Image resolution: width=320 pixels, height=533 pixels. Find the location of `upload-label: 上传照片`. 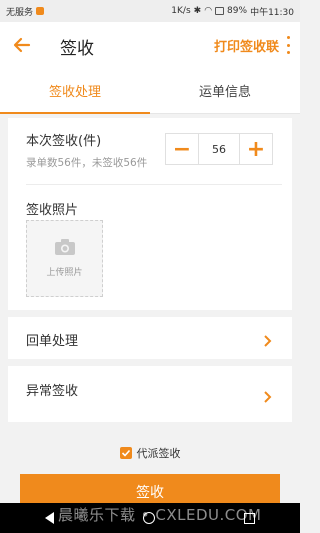

upload-label: 上传照片 is located at coordinates (64, 273).